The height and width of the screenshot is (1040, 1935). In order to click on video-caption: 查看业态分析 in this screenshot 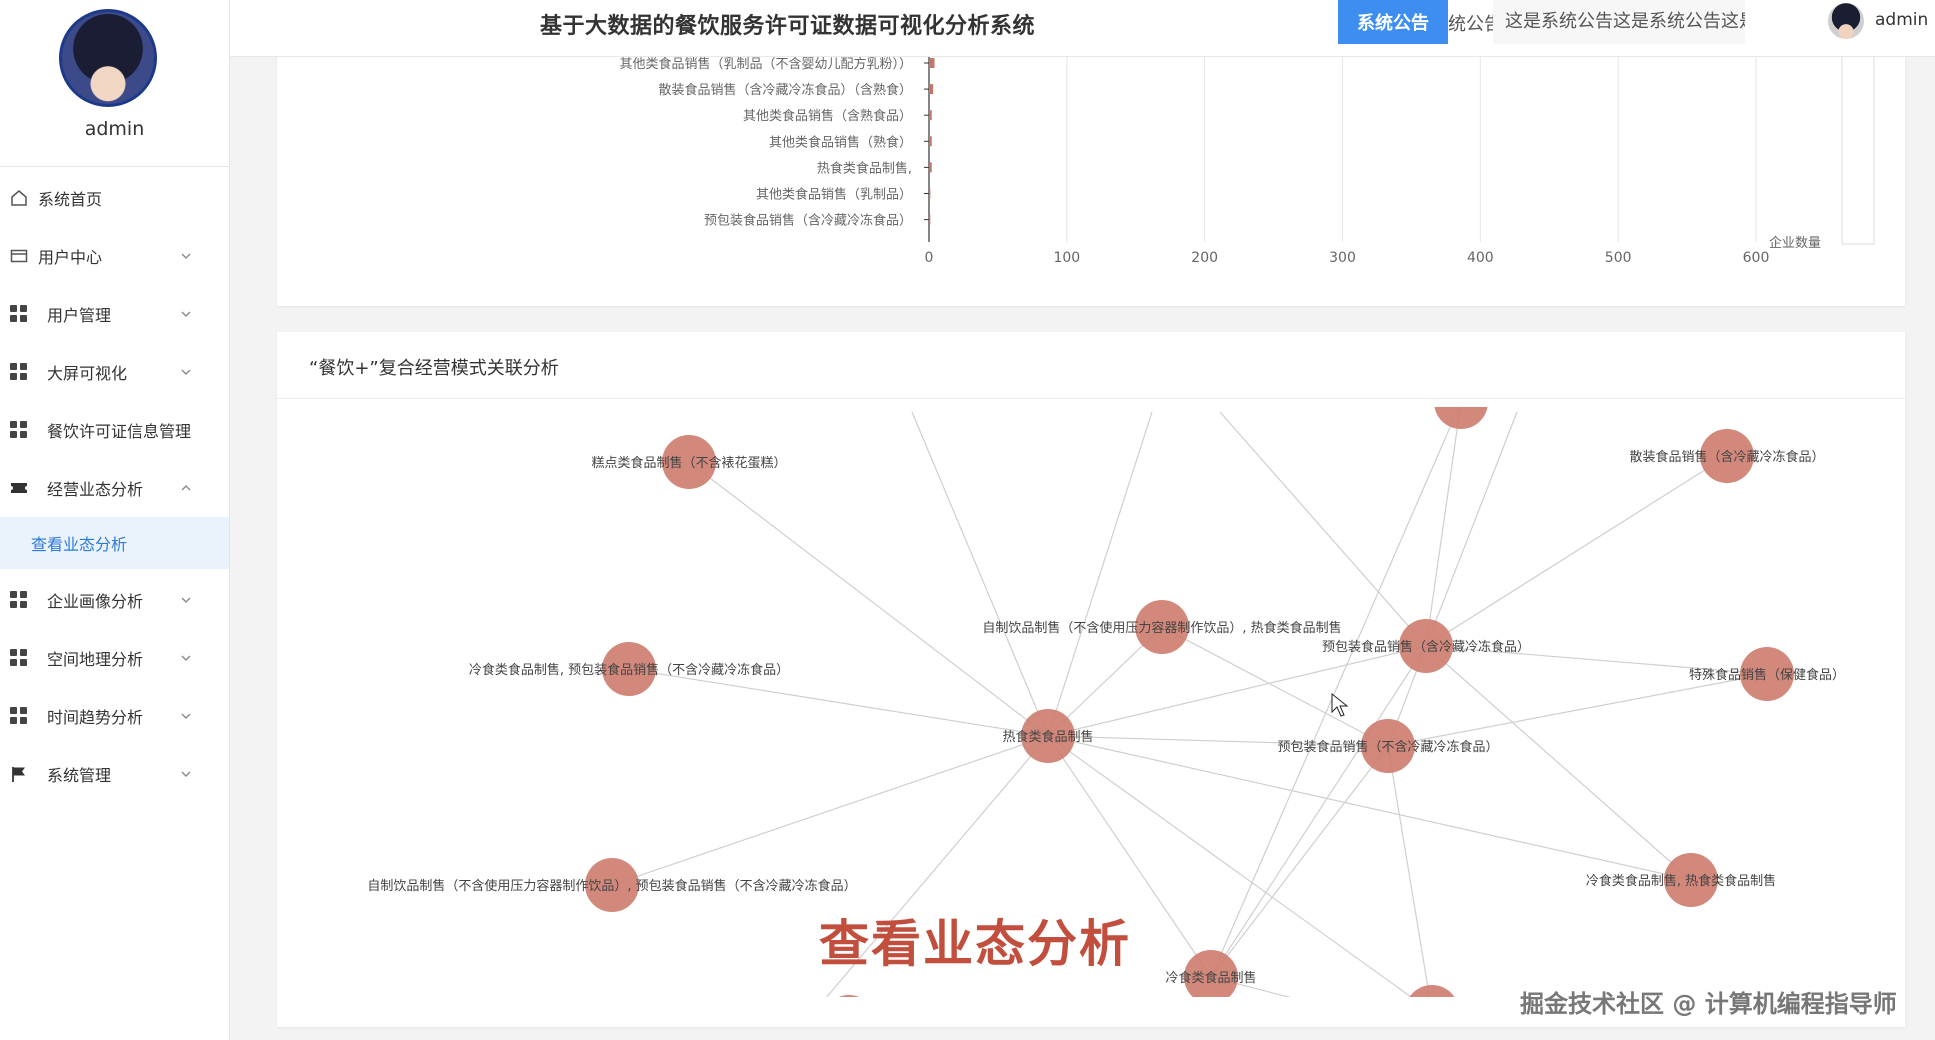, I will do `click(975, 944)`.